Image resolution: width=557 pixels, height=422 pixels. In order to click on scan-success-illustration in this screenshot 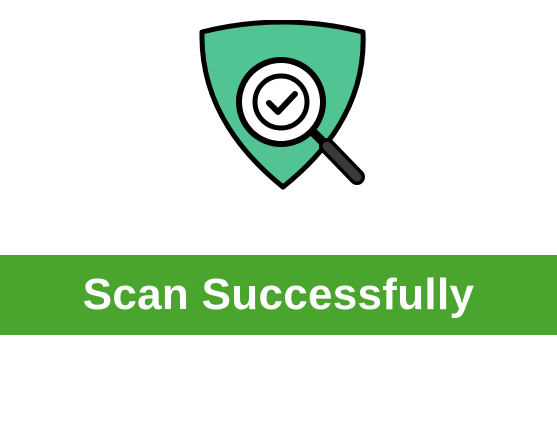, I will do `click(284, 106)`.